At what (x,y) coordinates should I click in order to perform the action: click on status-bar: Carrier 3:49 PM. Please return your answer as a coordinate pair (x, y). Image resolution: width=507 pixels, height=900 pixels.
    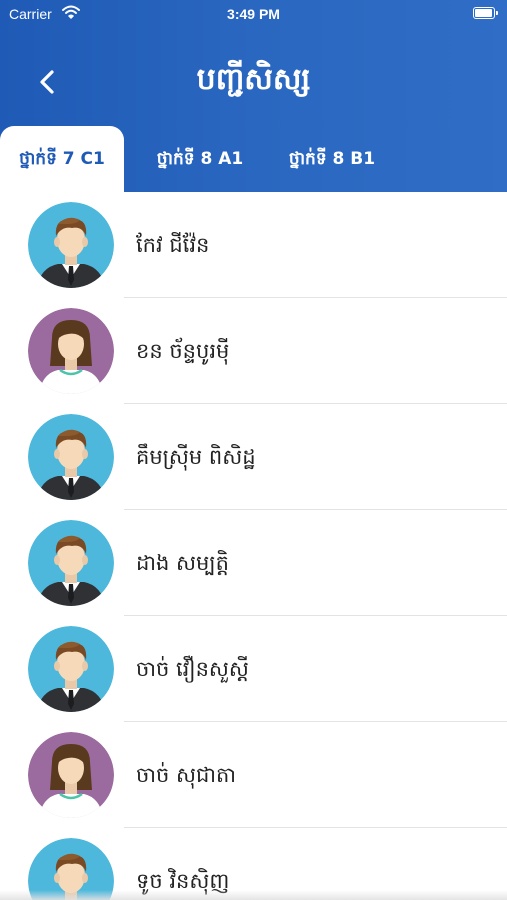
    Looking at the image, I should click on (253, 14).